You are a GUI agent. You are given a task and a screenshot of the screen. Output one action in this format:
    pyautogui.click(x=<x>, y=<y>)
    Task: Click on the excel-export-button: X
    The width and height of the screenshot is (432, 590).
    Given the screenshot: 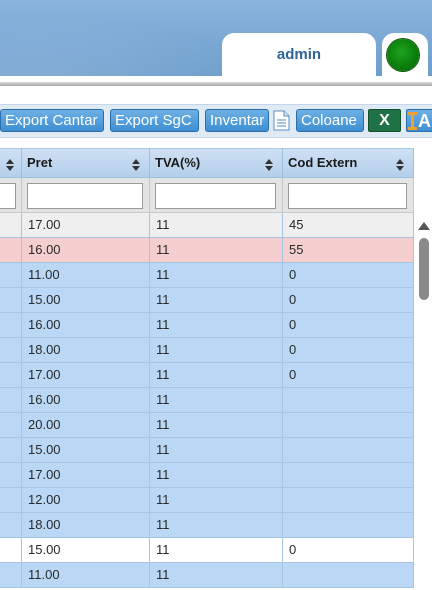 What is the action you would take?
    pyautogui.click(x=384, y=120)
    